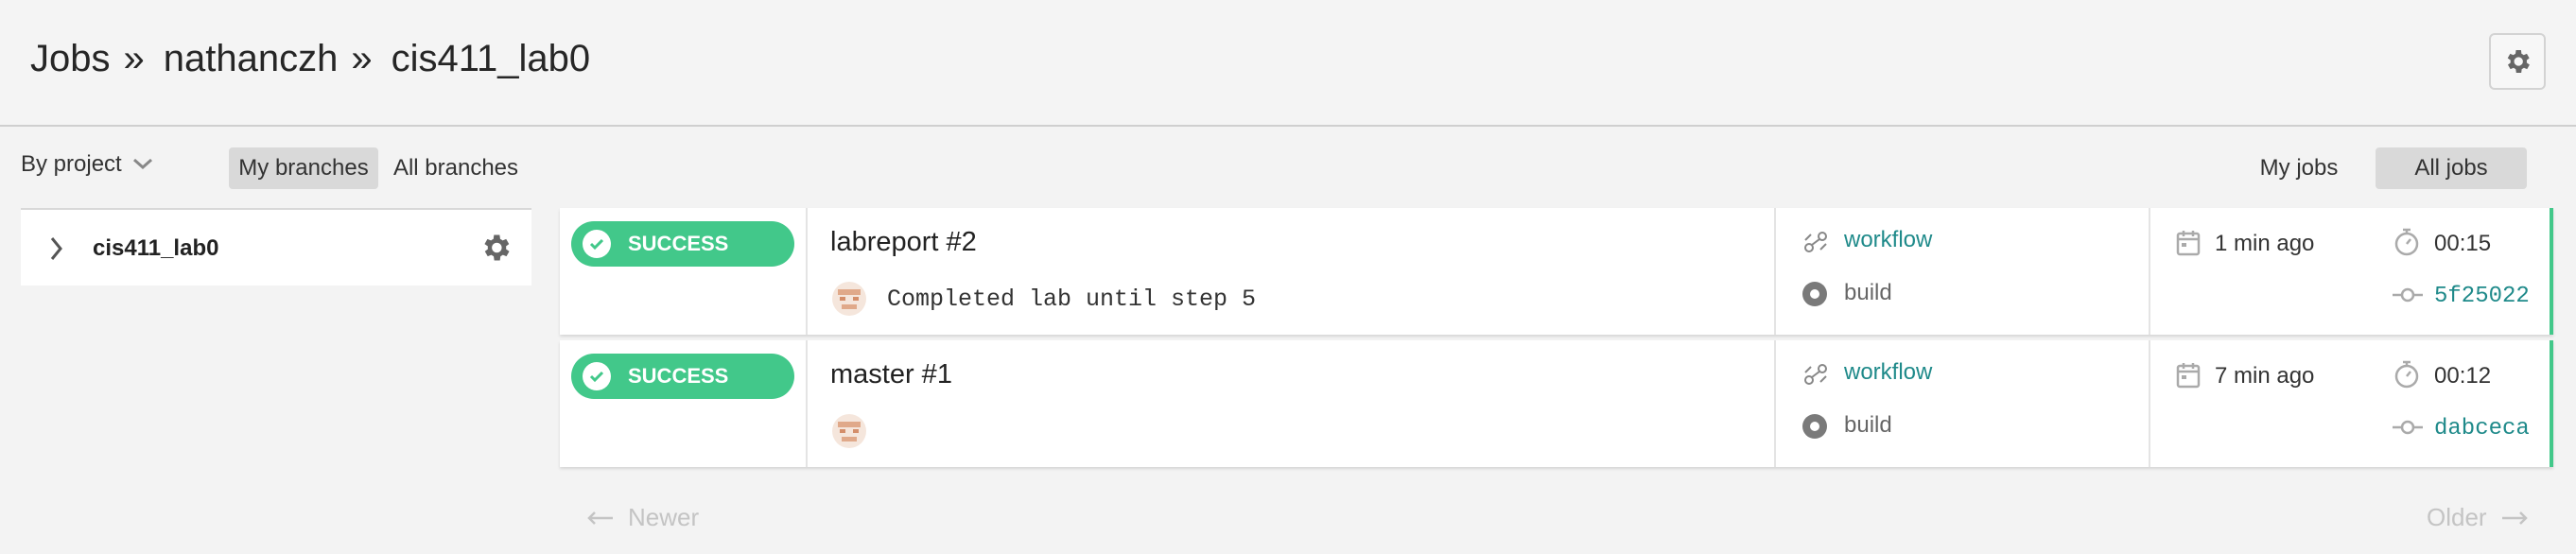  What do you see at coordinates (2265, 376) in the screenshot?
I see `time-ago: 7 min ago` at bounding box center [2265, 376].